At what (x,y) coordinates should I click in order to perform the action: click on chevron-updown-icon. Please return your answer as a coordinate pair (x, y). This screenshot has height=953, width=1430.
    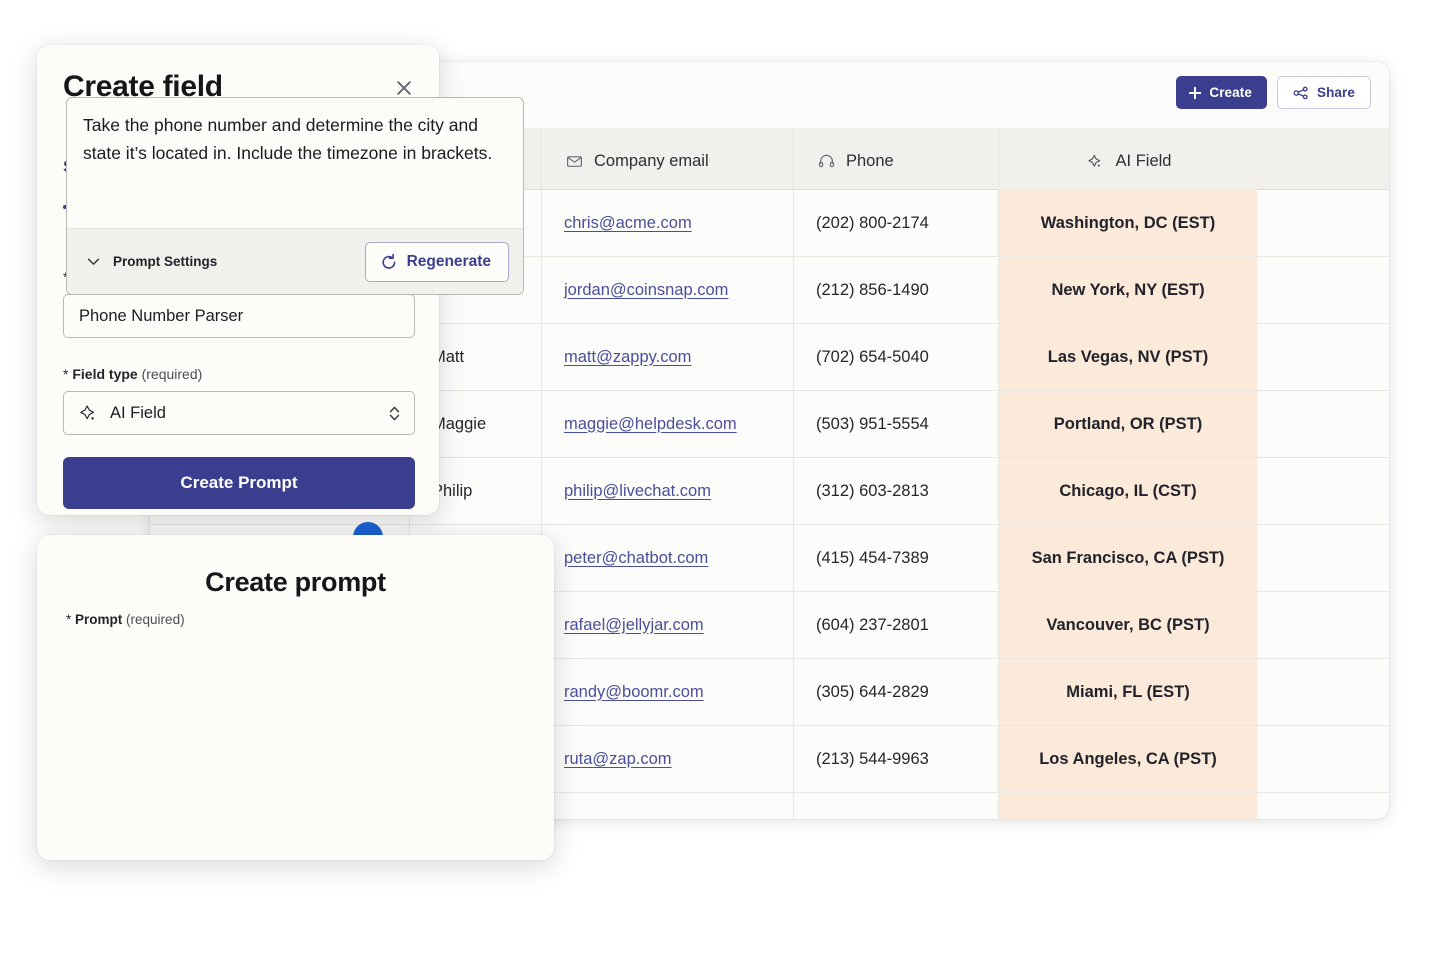
    Looking at the image, I should click on (394, 413).